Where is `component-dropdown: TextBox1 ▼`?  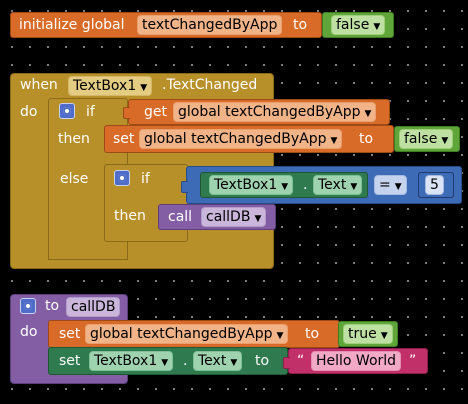
component-dropdown: TextBox1 ▼ is located at coordinates (110, 86).